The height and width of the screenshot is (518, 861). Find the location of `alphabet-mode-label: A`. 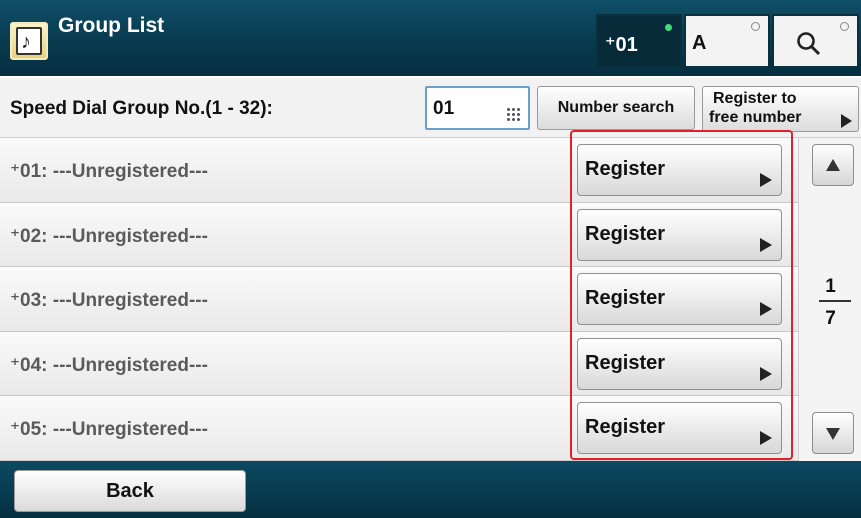

alphabet-mode-label: A is located at coordinates (699, 43).